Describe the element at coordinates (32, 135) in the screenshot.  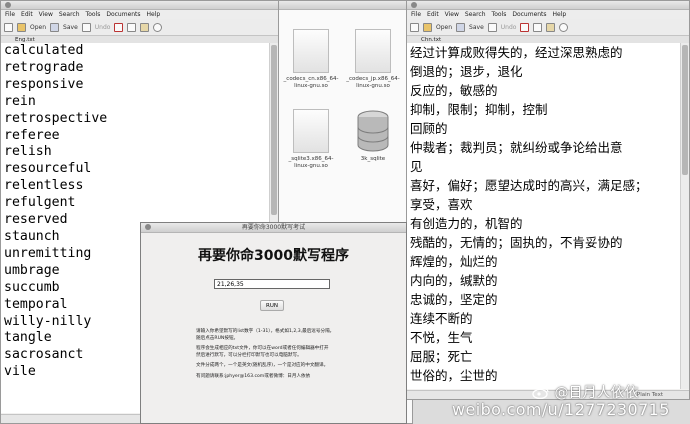
I see `english-word-line: referee` at that location.